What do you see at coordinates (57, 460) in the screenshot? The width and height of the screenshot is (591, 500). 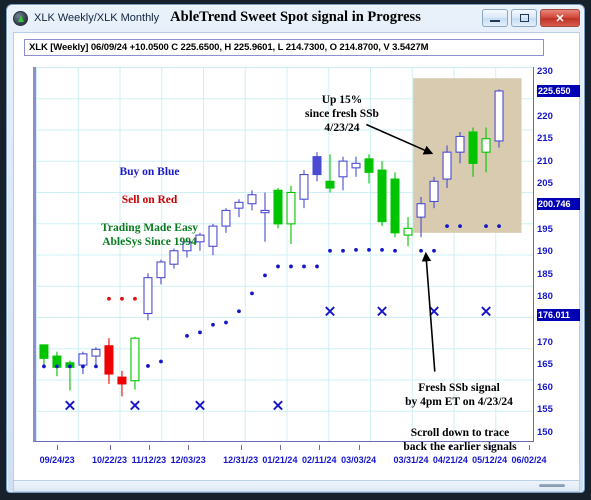 I see `date-tick: 09/24/23` at bounding box center [57, 460].